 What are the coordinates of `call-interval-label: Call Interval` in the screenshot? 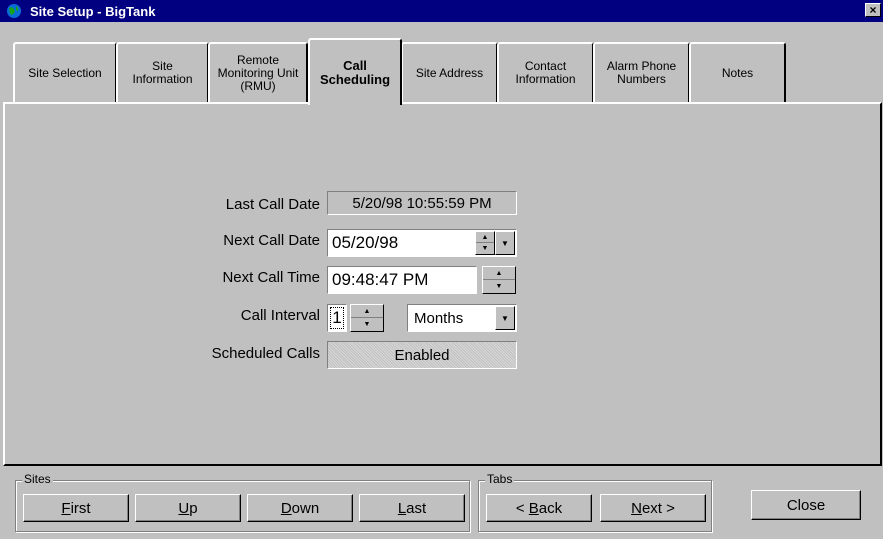 It's located at (280, 315).